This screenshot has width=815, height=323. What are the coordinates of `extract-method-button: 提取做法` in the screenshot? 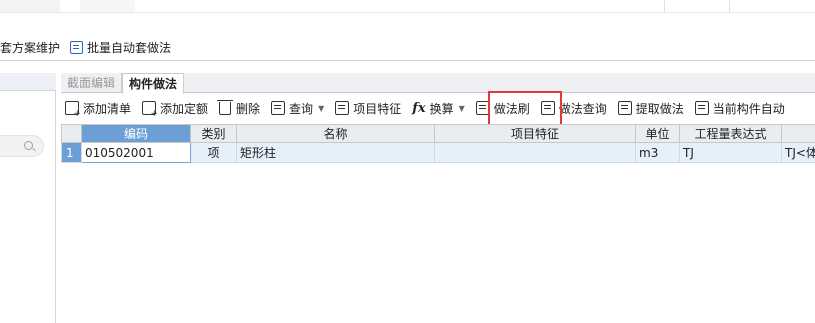 It's located at (650, 108).